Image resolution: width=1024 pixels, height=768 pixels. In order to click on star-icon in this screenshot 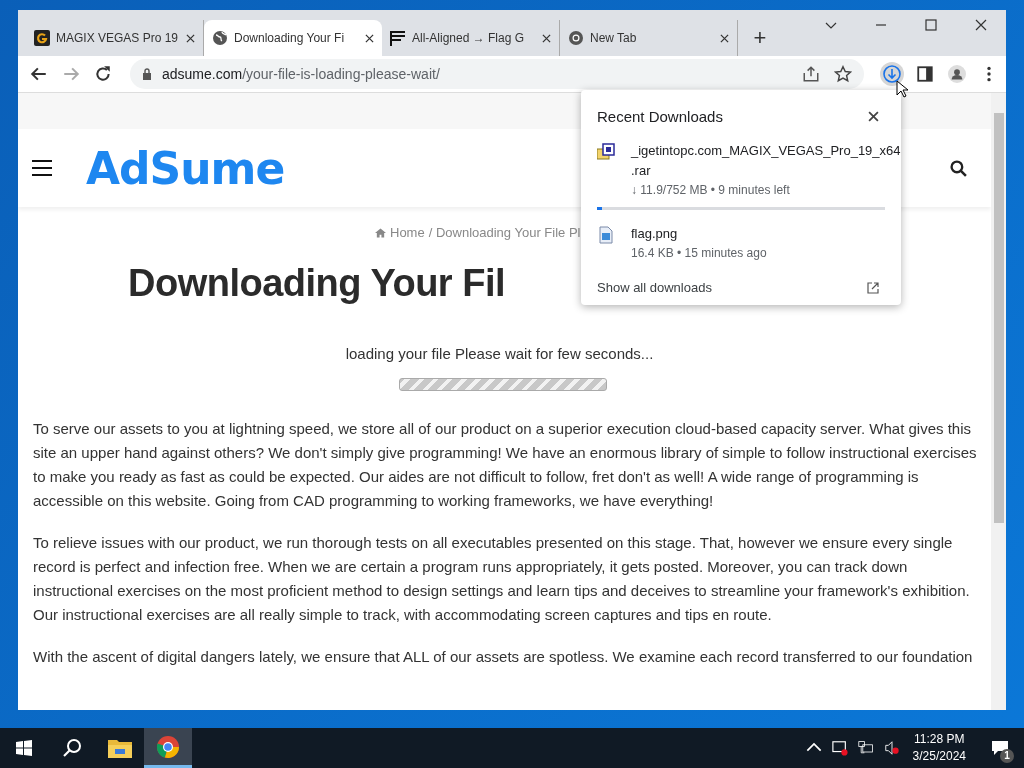, I will do `click(843, 74)`.